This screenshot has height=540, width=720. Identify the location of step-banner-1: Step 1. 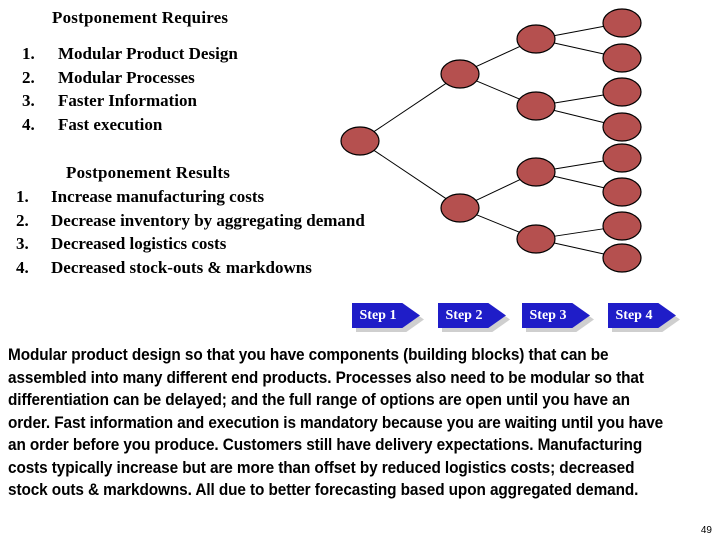
(388, 317).